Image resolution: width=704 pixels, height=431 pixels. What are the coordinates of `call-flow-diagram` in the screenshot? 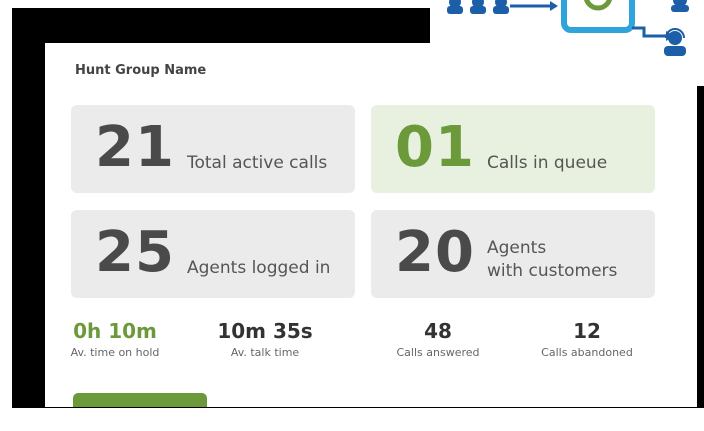 It's located at (567, 43).